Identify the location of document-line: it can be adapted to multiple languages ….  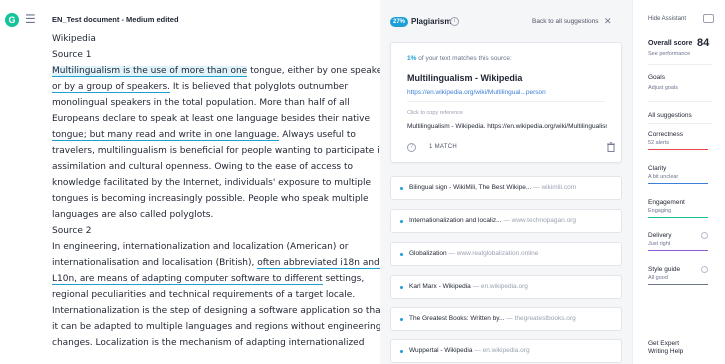
(216, 327).